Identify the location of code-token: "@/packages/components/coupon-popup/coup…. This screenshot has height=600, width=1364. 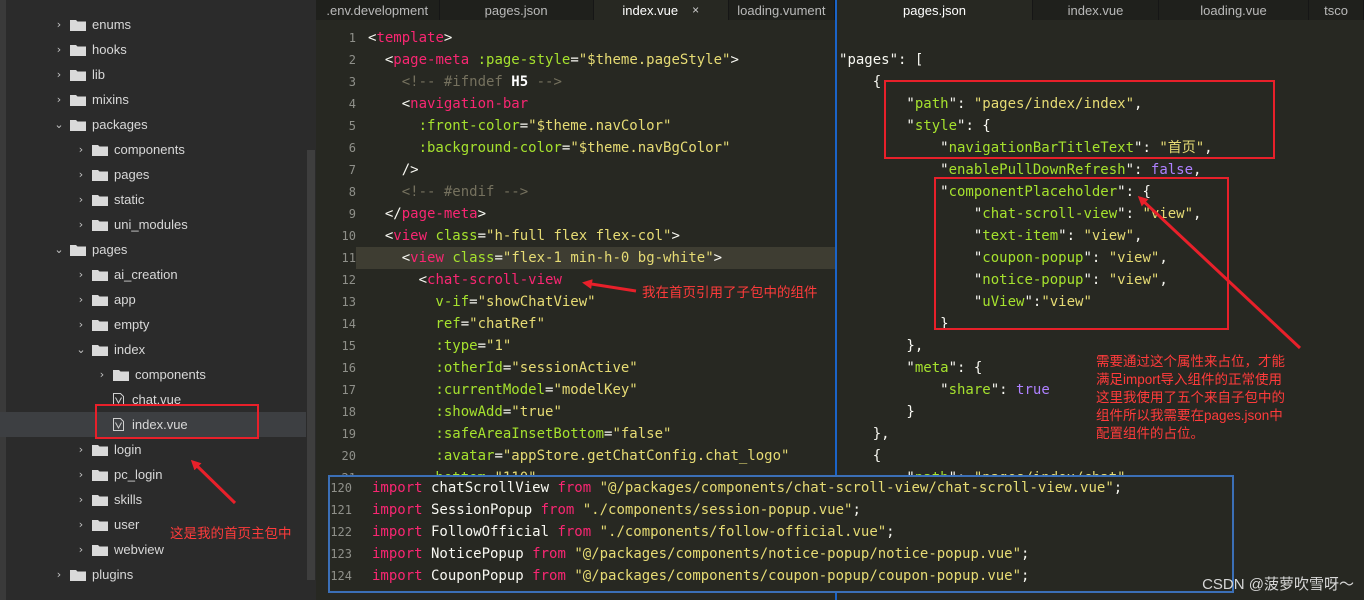
(798, 576).